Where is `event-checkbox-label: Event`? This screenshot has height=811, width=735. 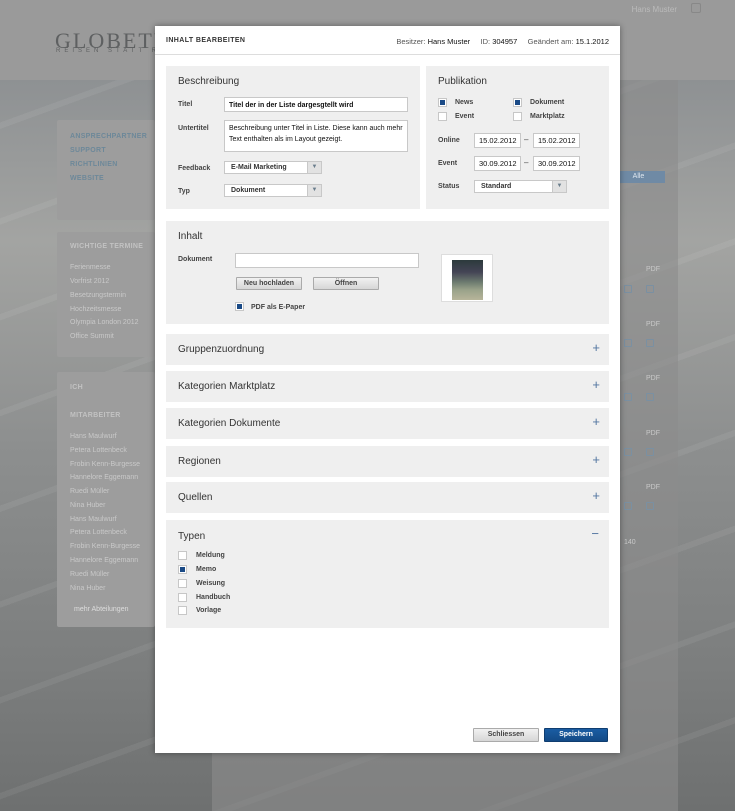 event-checkbox-label: Event is located at coordinates (465, 116).